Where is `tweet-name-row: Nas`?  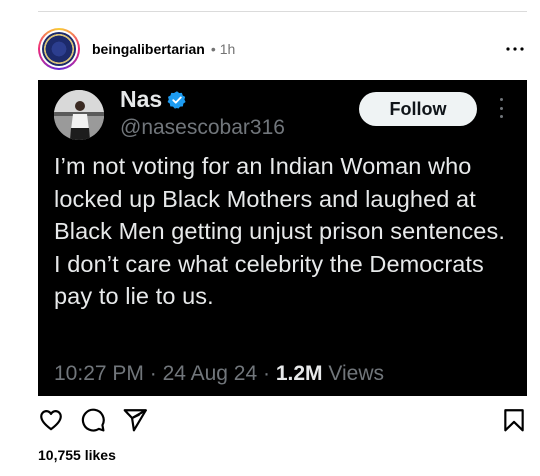
tweet-name-row: Nas is located at coordinates (153, 99).